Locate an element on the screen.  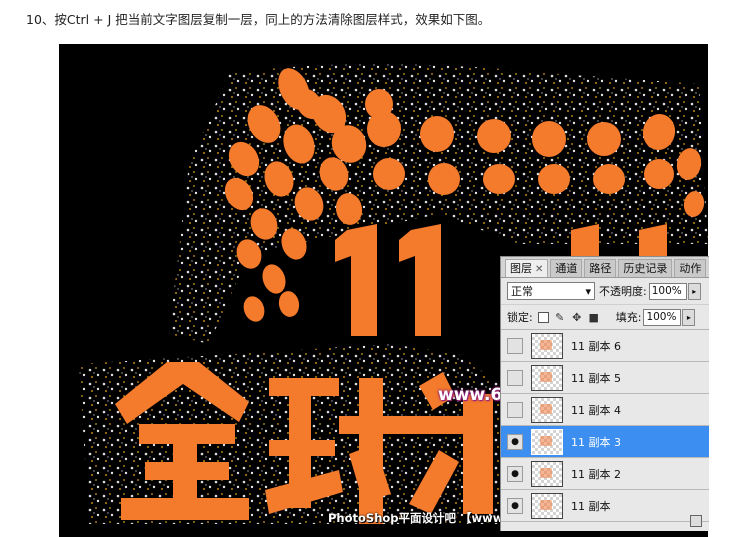
lock-label: 锁定: is located at coordinates (520, 317).